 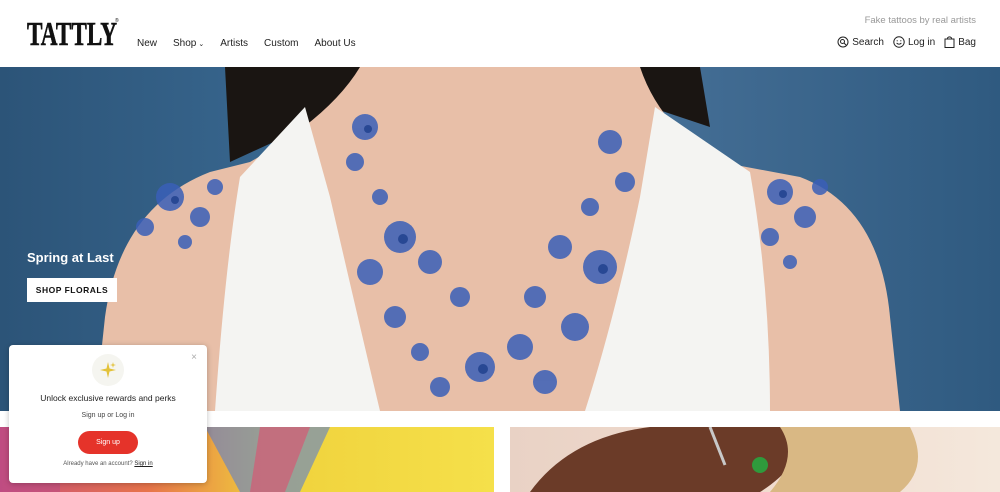 What do you see at coordinates (194, 358) in the screenshot?
I see `close-icon: ×` at bounding box center [194, 358].